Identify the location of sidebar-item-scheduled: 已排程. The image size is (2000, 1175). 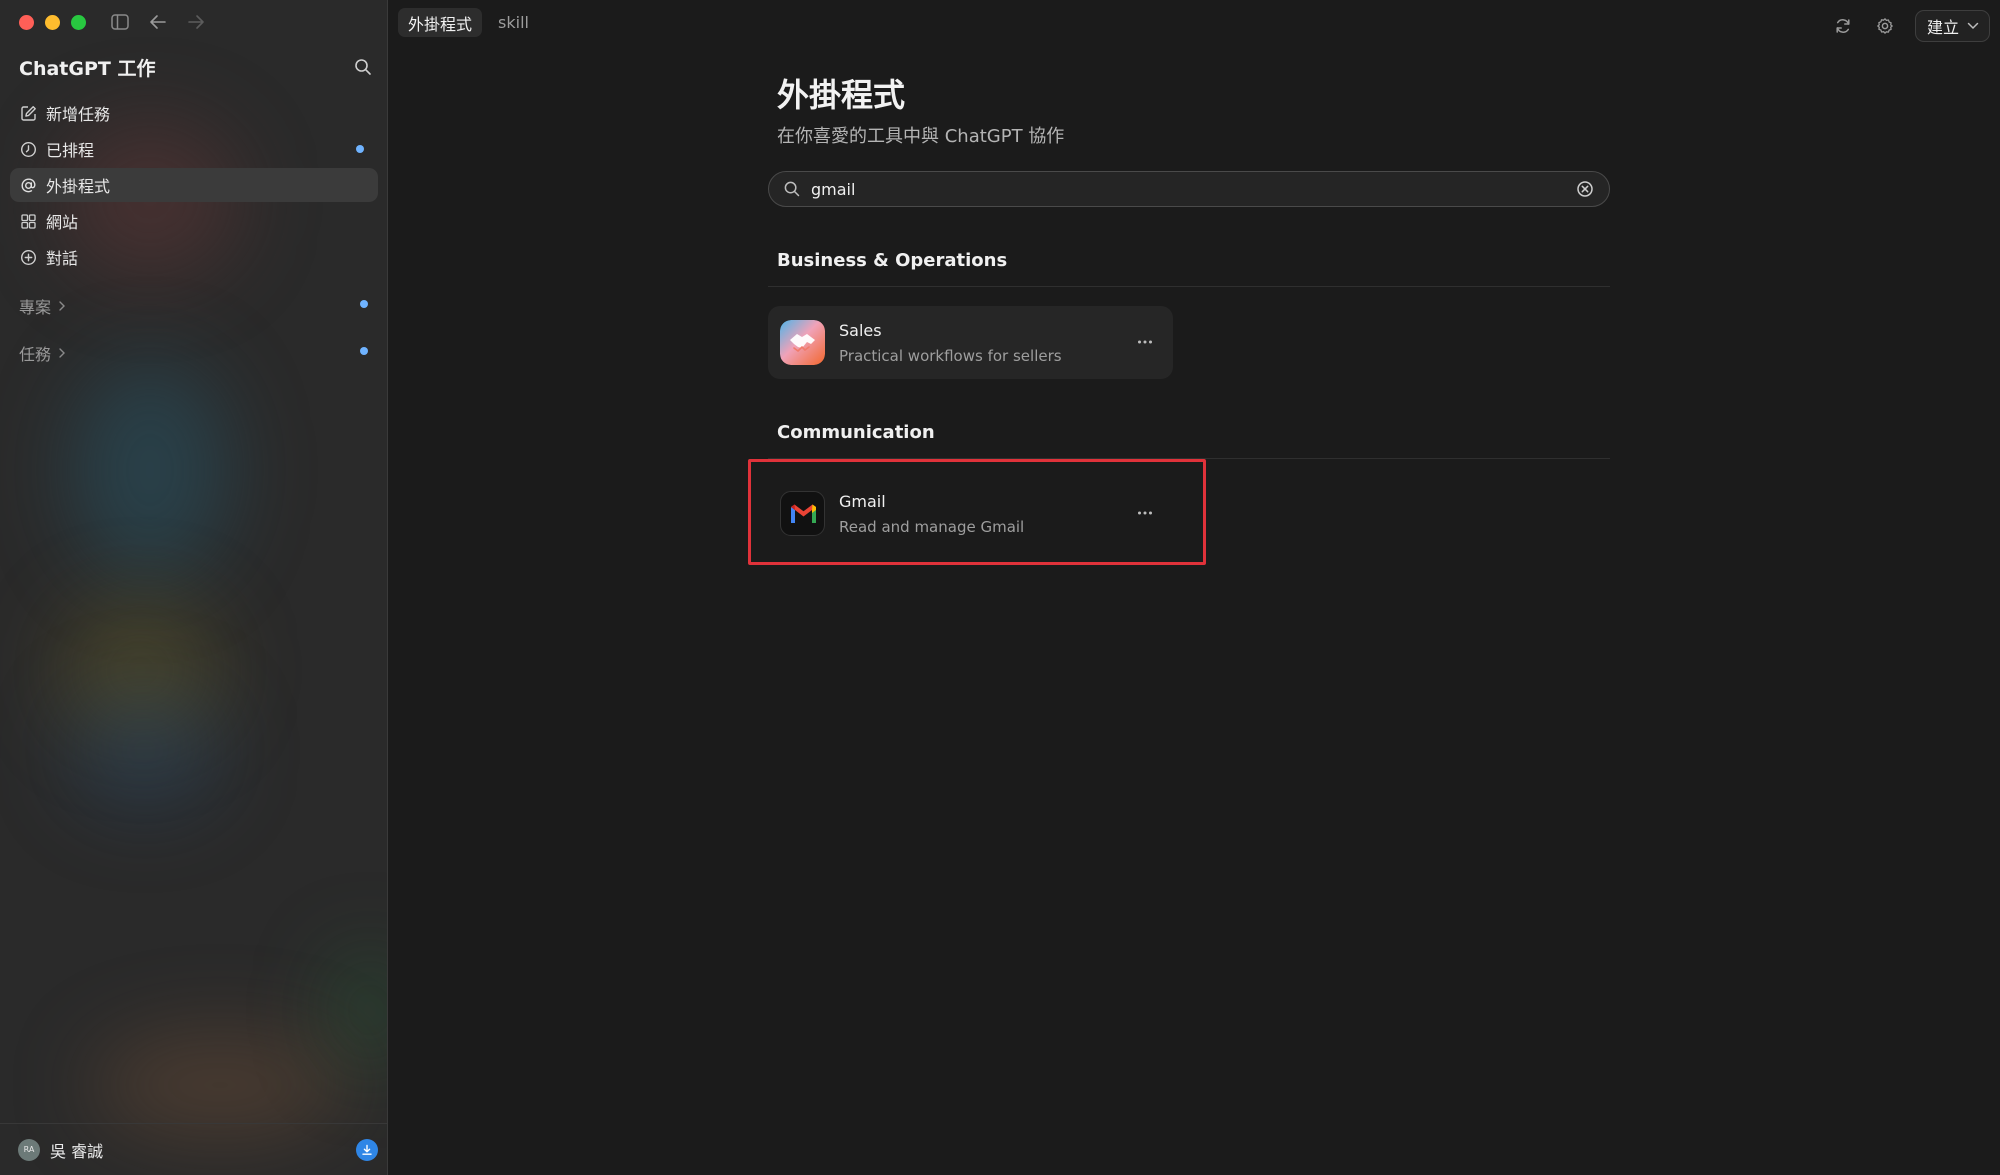
(194, 149).